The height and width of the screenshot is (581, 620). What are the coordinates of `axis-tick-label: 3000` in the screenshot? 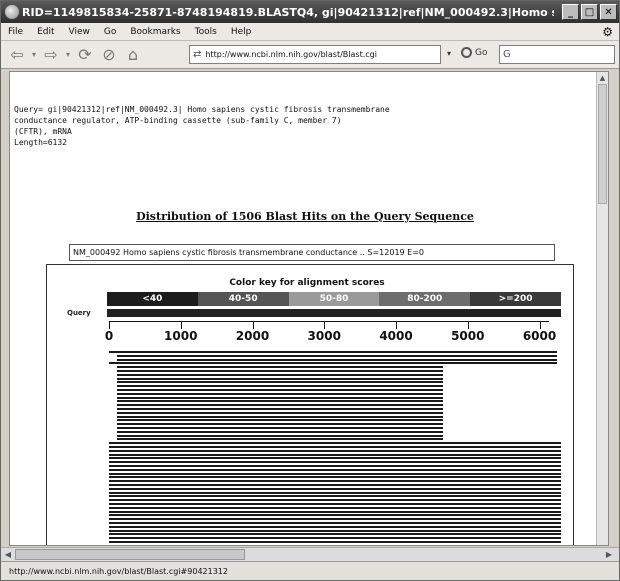 It's located at (324, 336).